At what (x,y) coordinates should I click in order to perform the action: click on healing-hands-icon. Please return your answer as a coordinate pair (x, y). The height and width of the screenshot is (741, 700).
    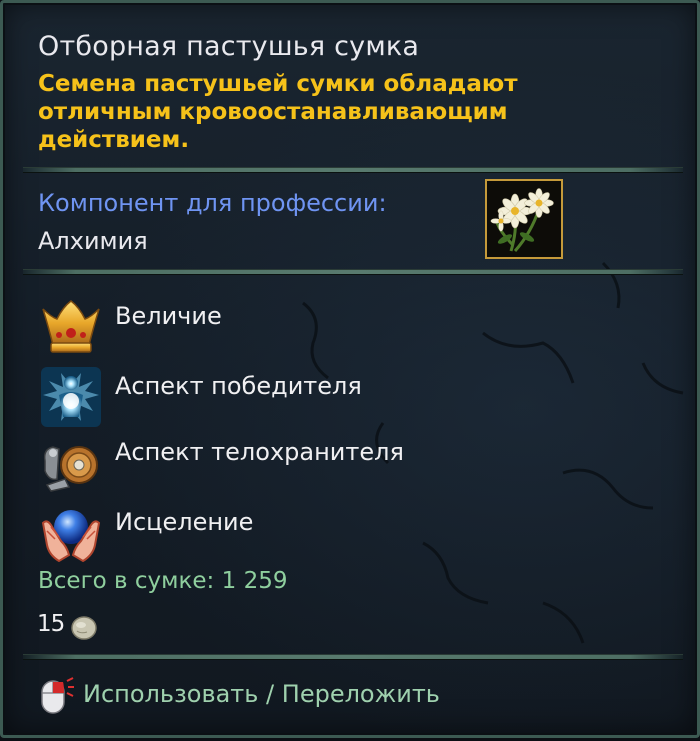
    Looking at the image, I should click on (71, 533).